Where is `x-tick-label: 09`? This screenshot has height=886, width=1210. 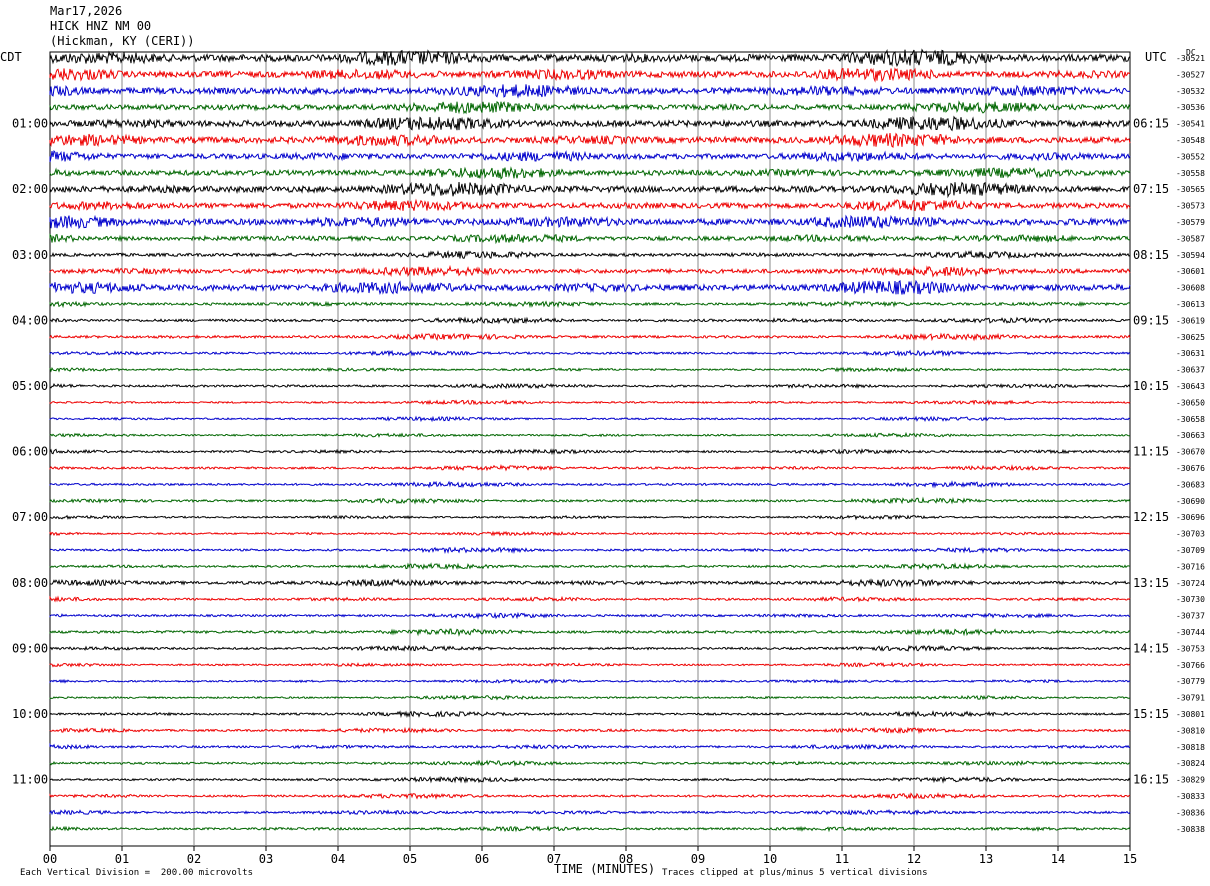 x-tick-label: 09 is located at coordinates (698, 859).